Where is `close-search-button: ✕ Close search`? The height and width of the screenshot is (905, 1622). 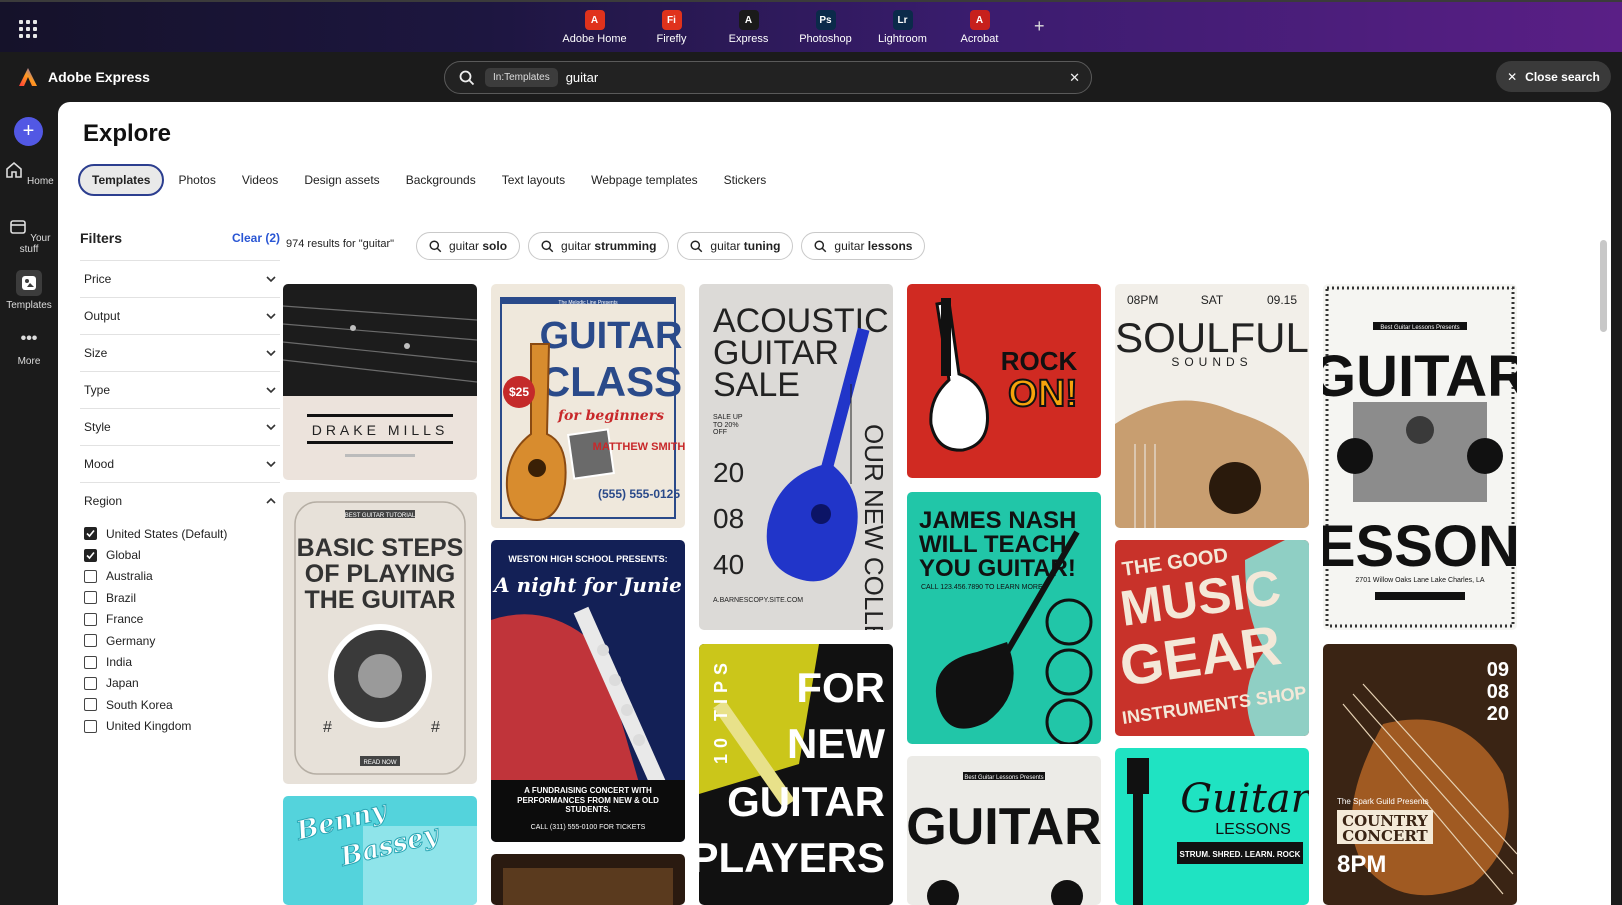 close-search-button: ✕ Close search is located at coordinates (1553, 76).